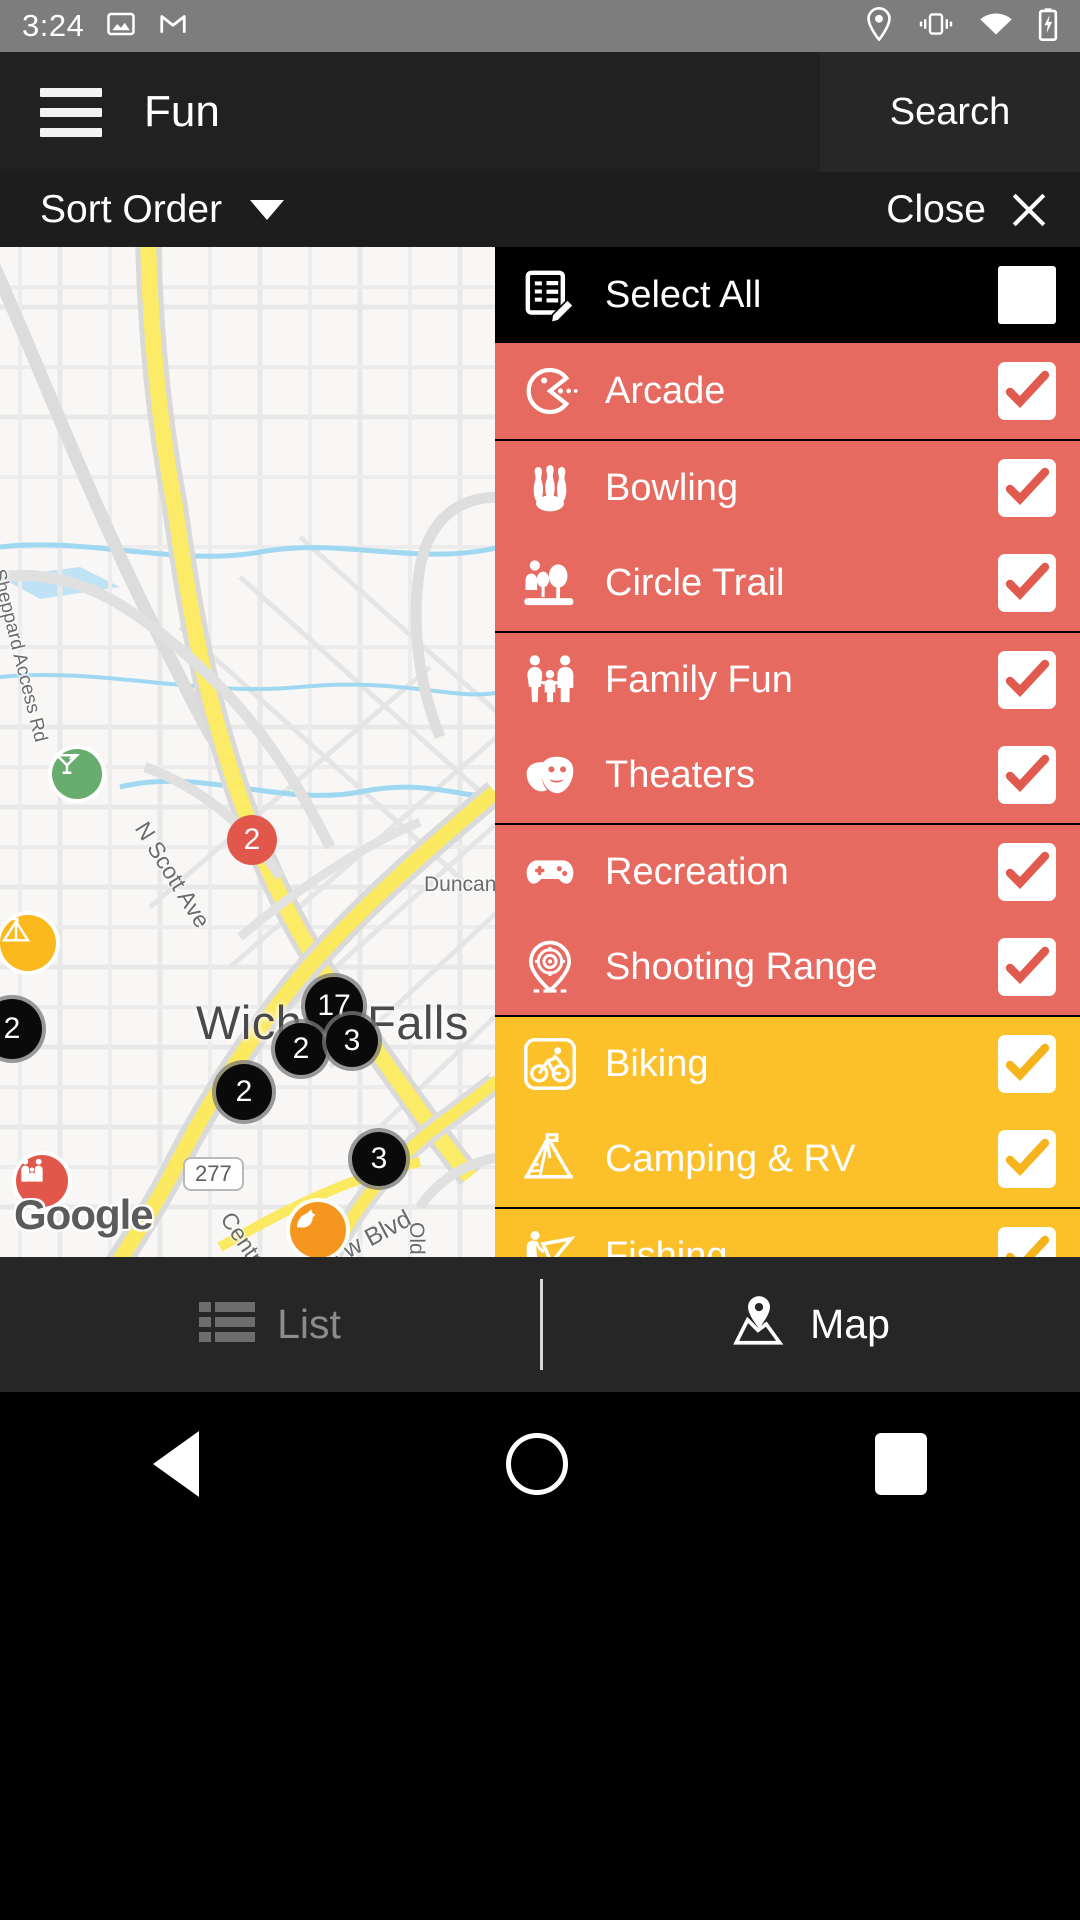 This screenshot has height=1920, width=1080. What do you see at coordinates (267, 209) in the screenshot?
I see `chevron-down-icon` at bounding box center [267, 209].